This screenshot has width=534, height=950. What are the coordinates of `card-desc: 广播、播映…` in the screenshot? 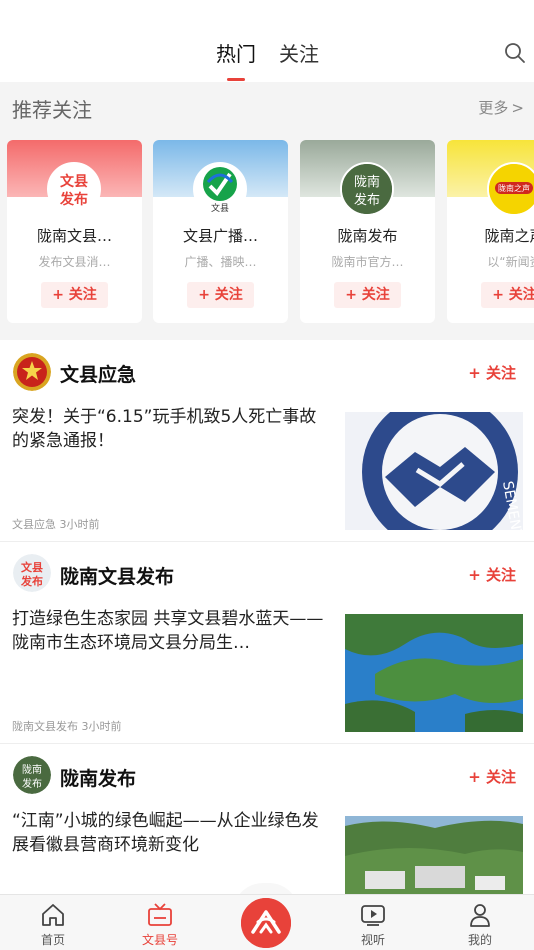 It's located at (220, 262).